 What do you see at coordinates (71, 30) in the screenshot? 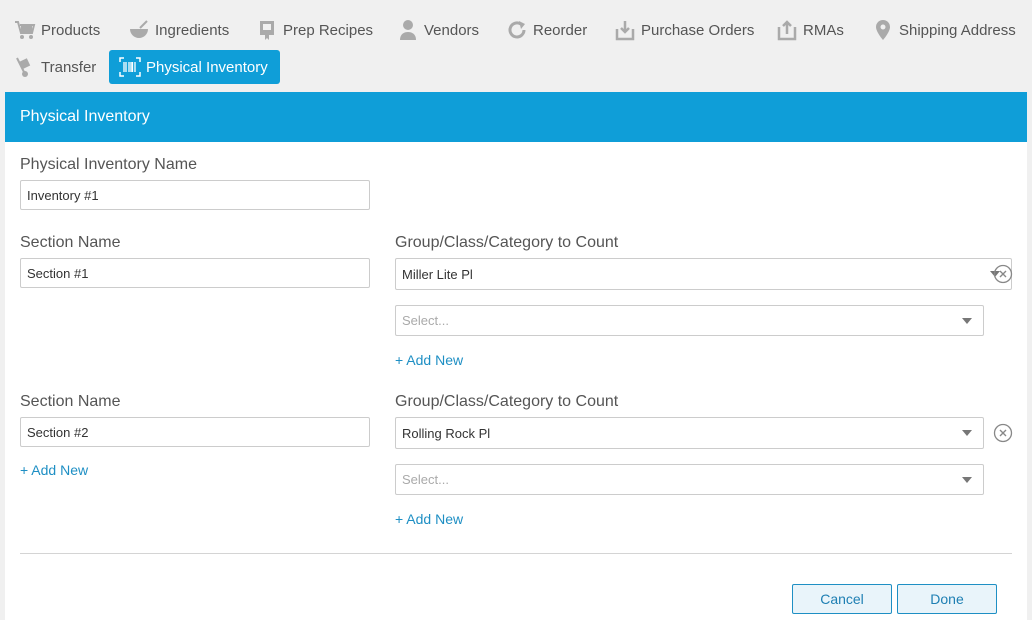
I see `nav-label: Products` at bounding box center [71, 30].